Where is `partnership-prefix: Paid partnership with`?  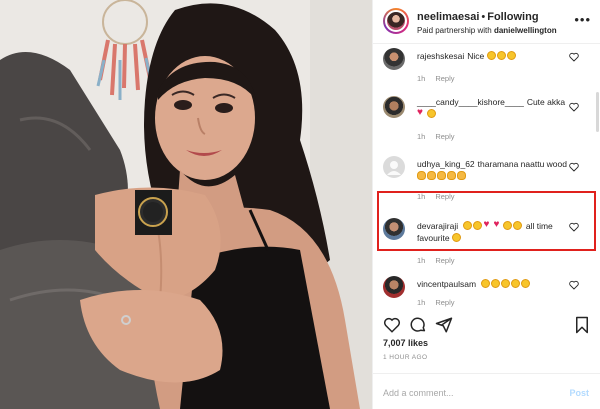 partnership-prefix: Paid partnership with is located at coordinates (455, 30).